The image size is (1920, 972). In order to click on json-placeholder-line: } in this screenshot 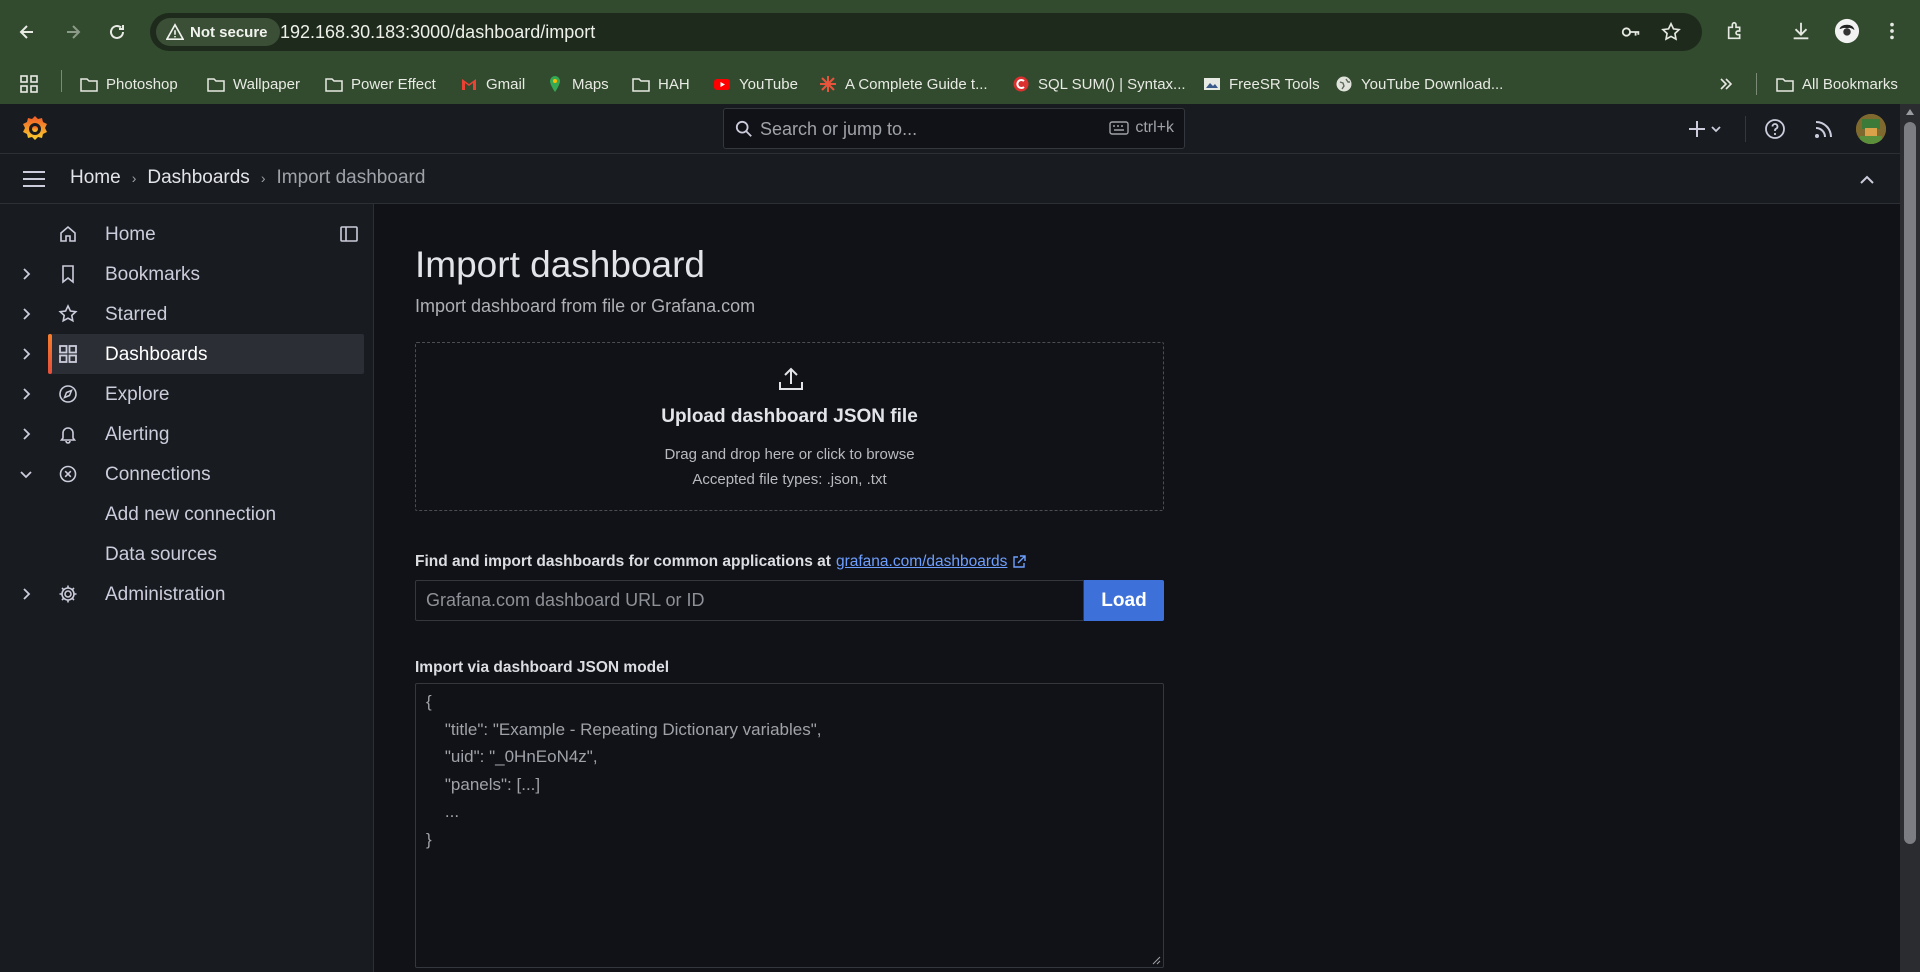, I will do `click(429, 839)`.